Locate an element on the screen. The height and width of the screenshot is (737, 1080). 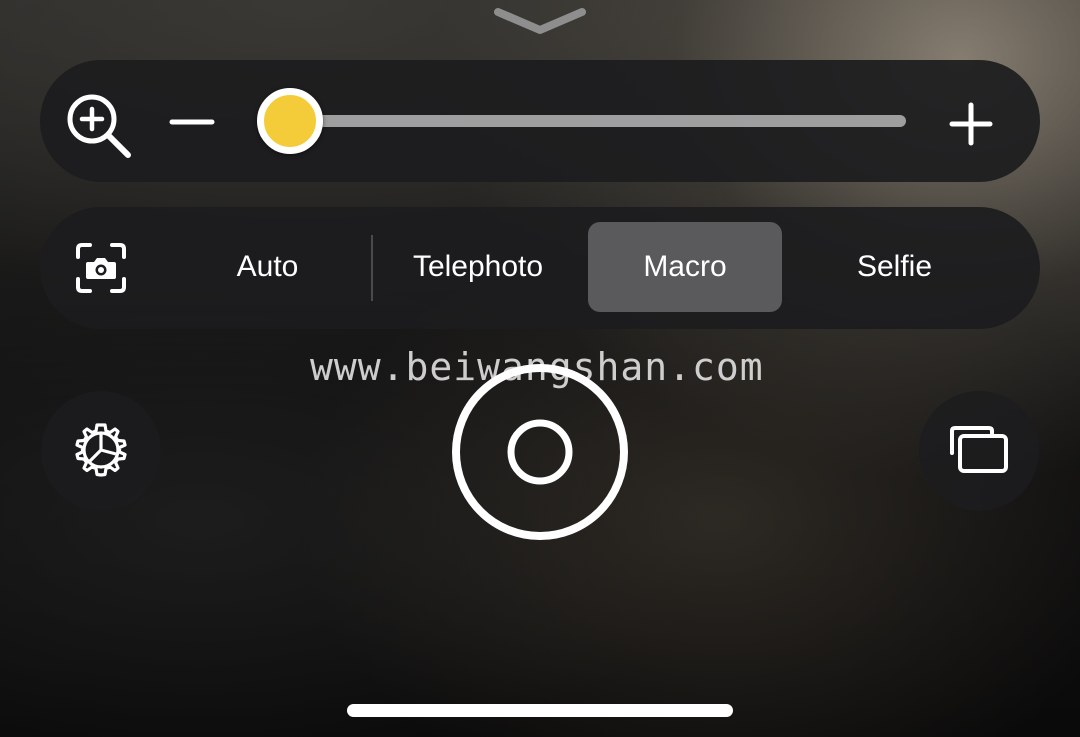
gear-icon is located at coordinates (101, 450).